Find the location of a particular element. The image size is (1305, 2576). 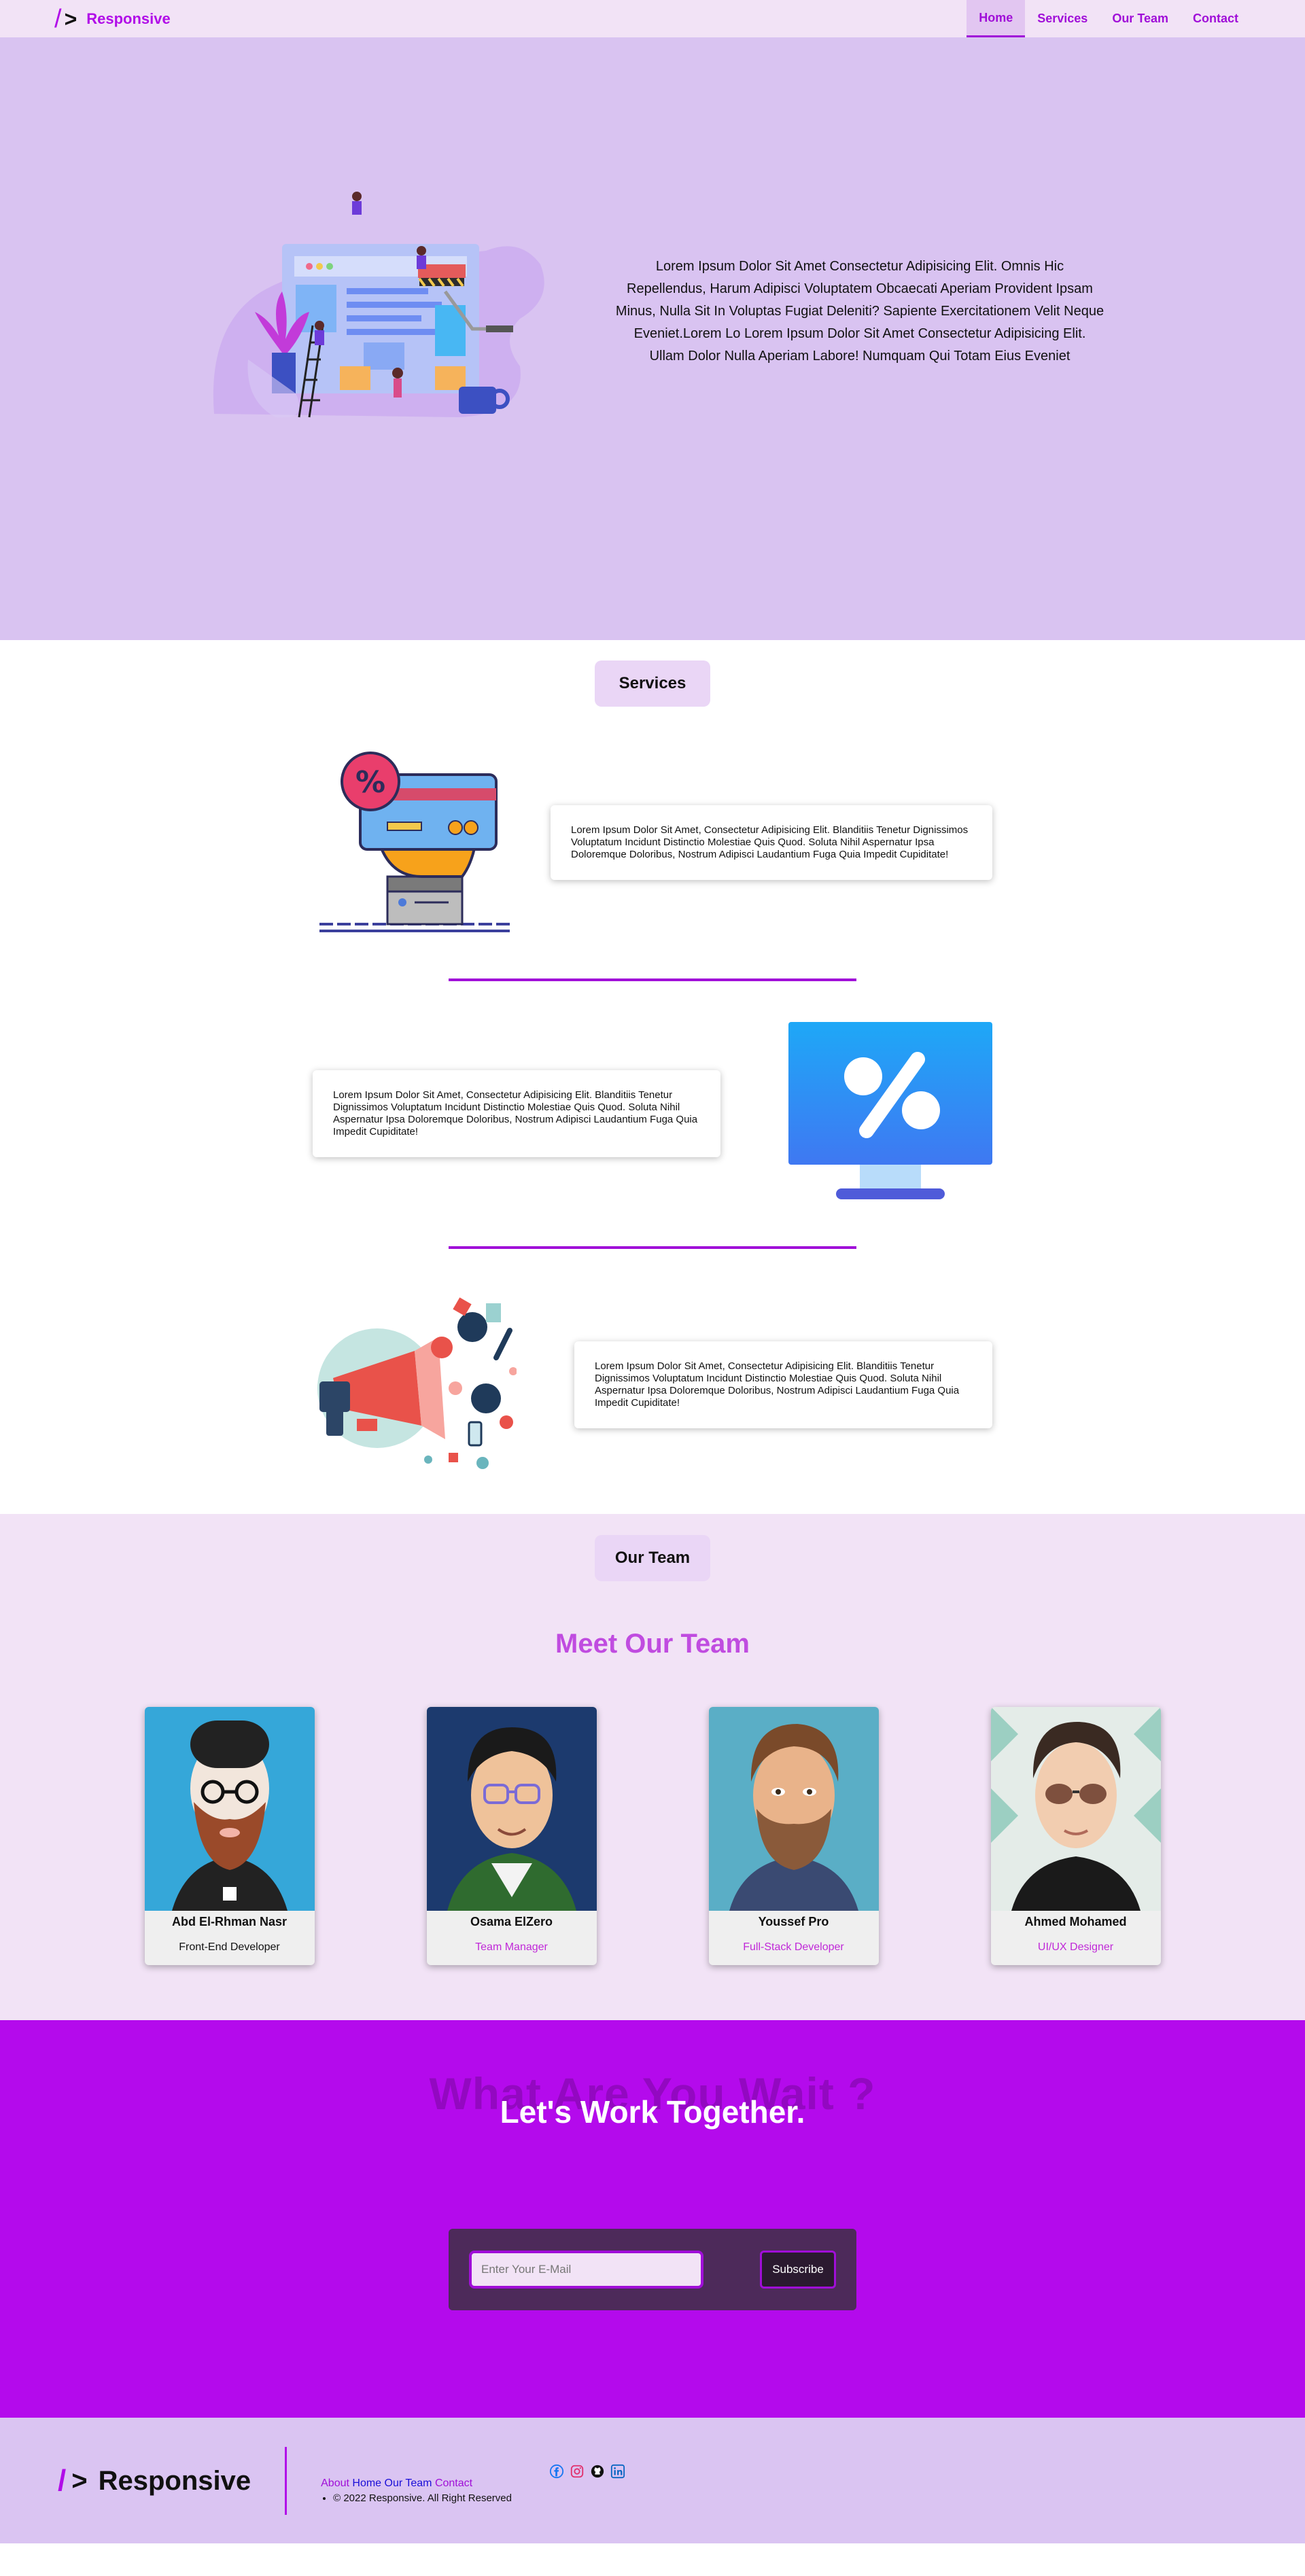

member-card: Osama ElZero Team Manager is located at coordinates (511, 1836).